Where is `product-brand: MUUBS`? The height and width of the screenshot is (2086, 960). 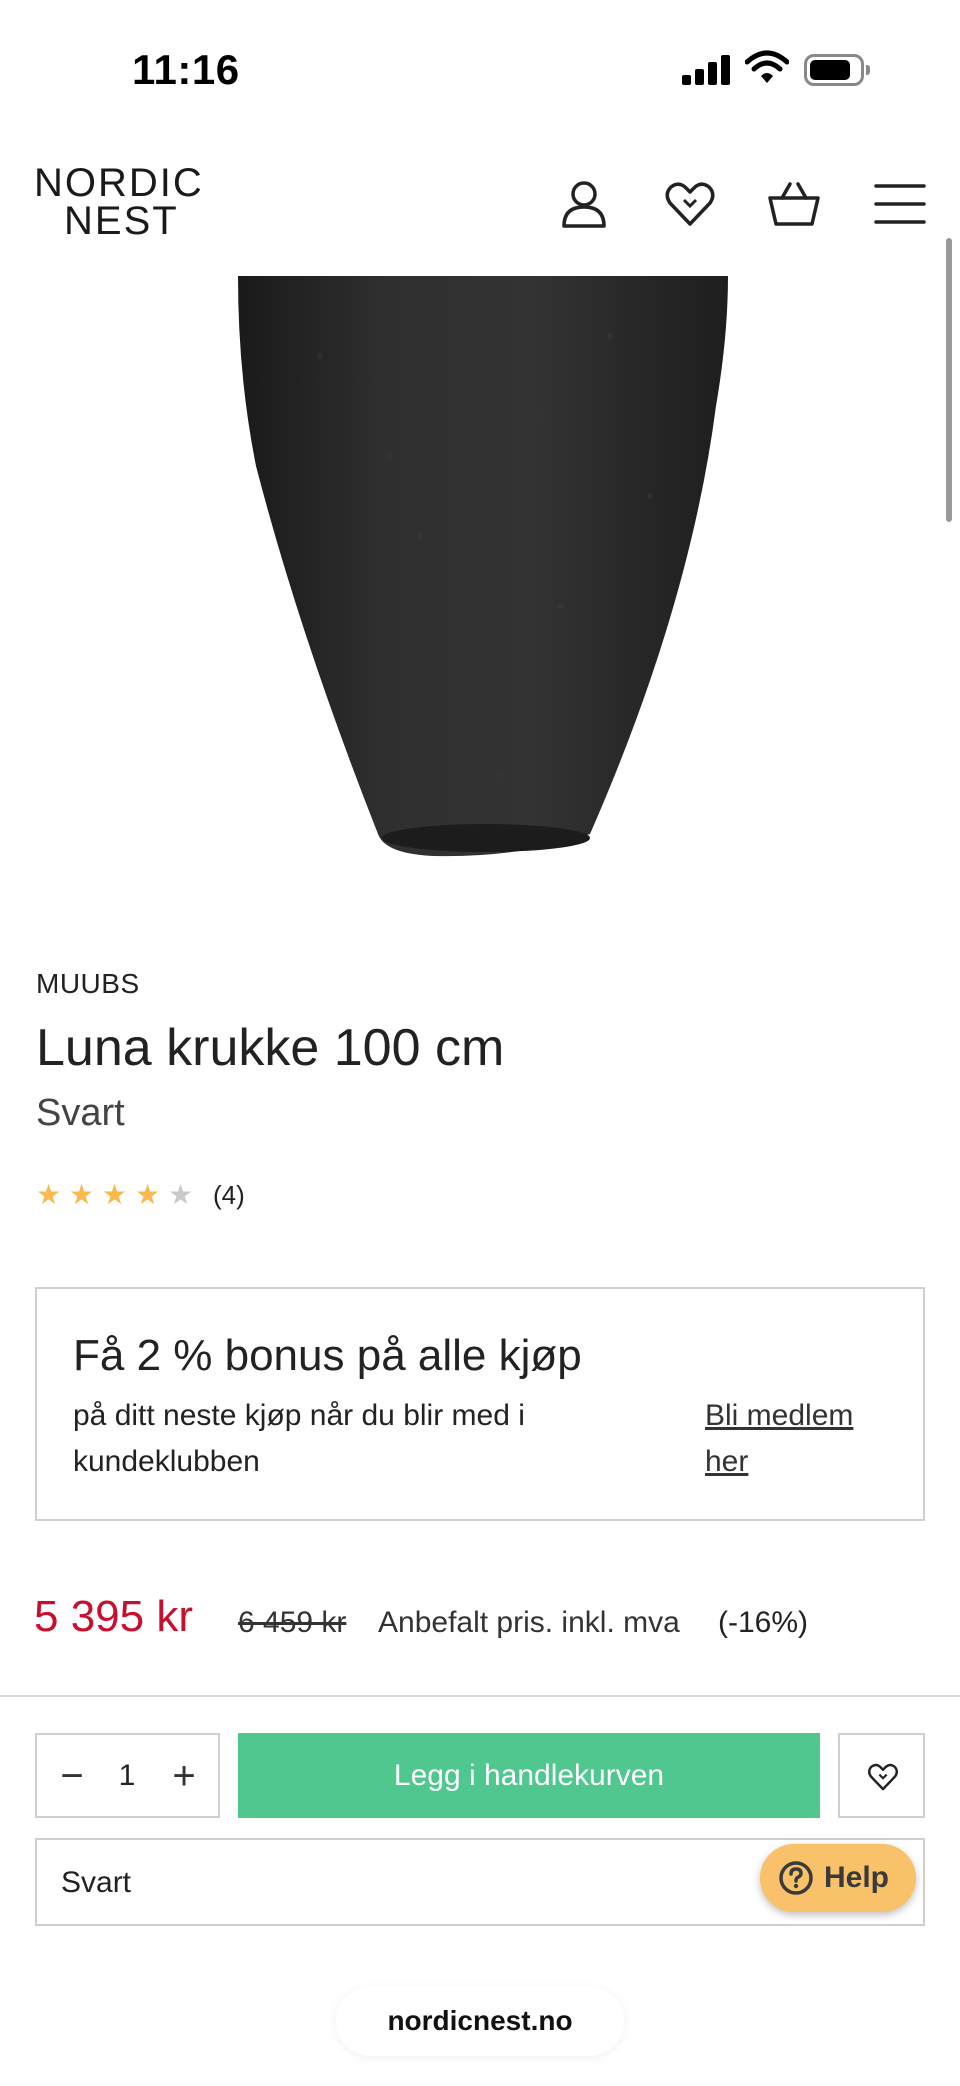 product-brand: MUUBS is located at coordinates (88, 984).